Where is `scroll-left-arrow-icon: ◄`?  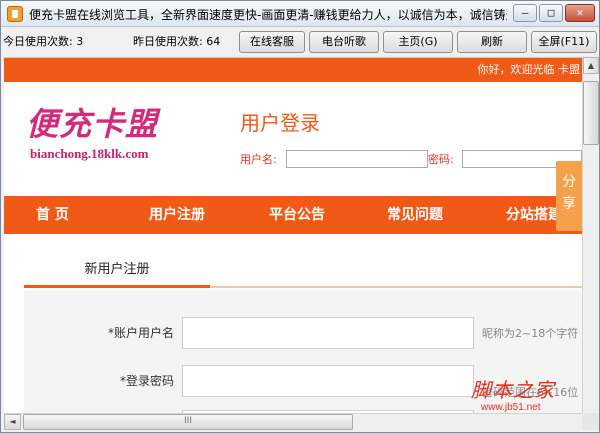 scroll-left-arrow-icon: ◄ is located at coordinates (12, 422).